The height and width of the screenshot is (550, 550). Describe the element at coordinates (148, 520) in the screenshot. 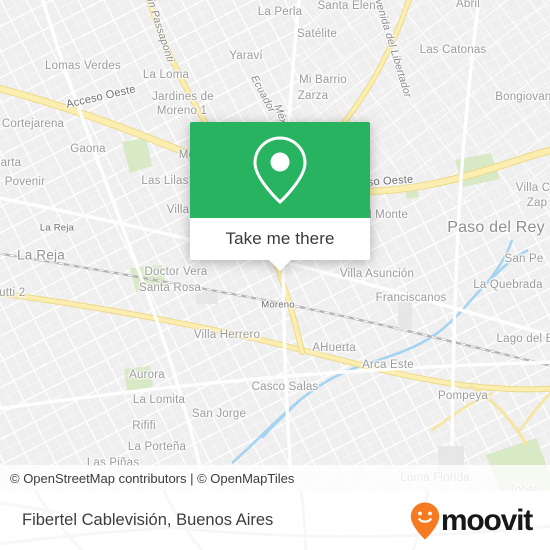

I see `page-title: Fibertel Cablevisión, Buenos Aires` at that location.